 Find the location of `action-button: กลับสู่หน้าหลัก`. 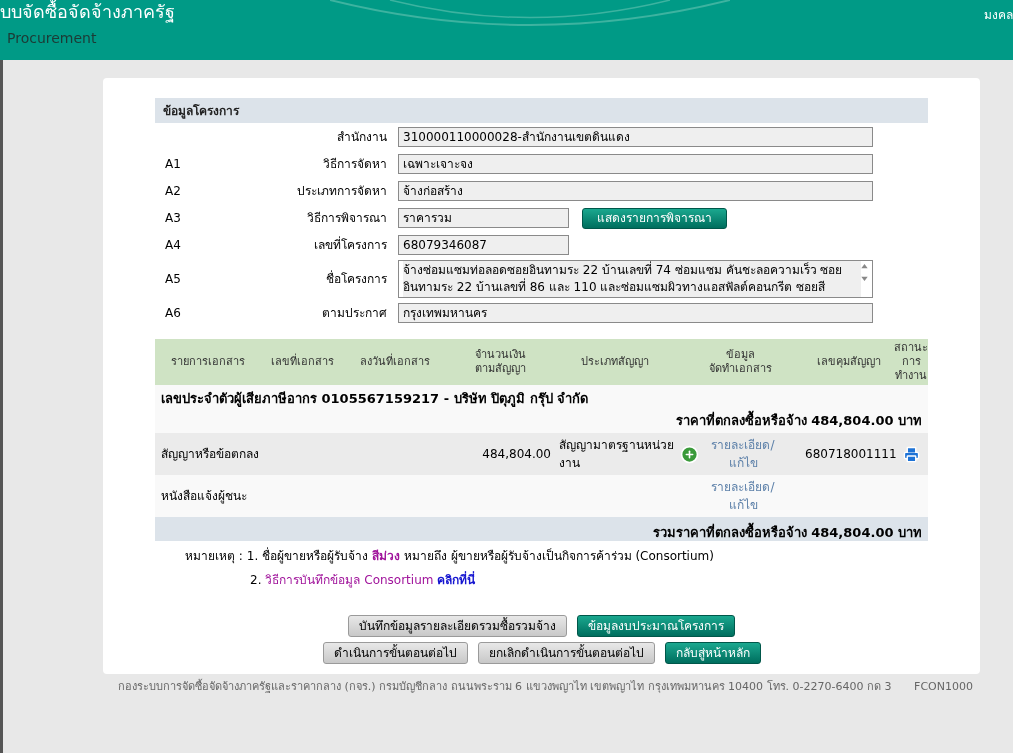

action-button: กลับสู่หน้าหลัก is located at coordinates (712, 653).